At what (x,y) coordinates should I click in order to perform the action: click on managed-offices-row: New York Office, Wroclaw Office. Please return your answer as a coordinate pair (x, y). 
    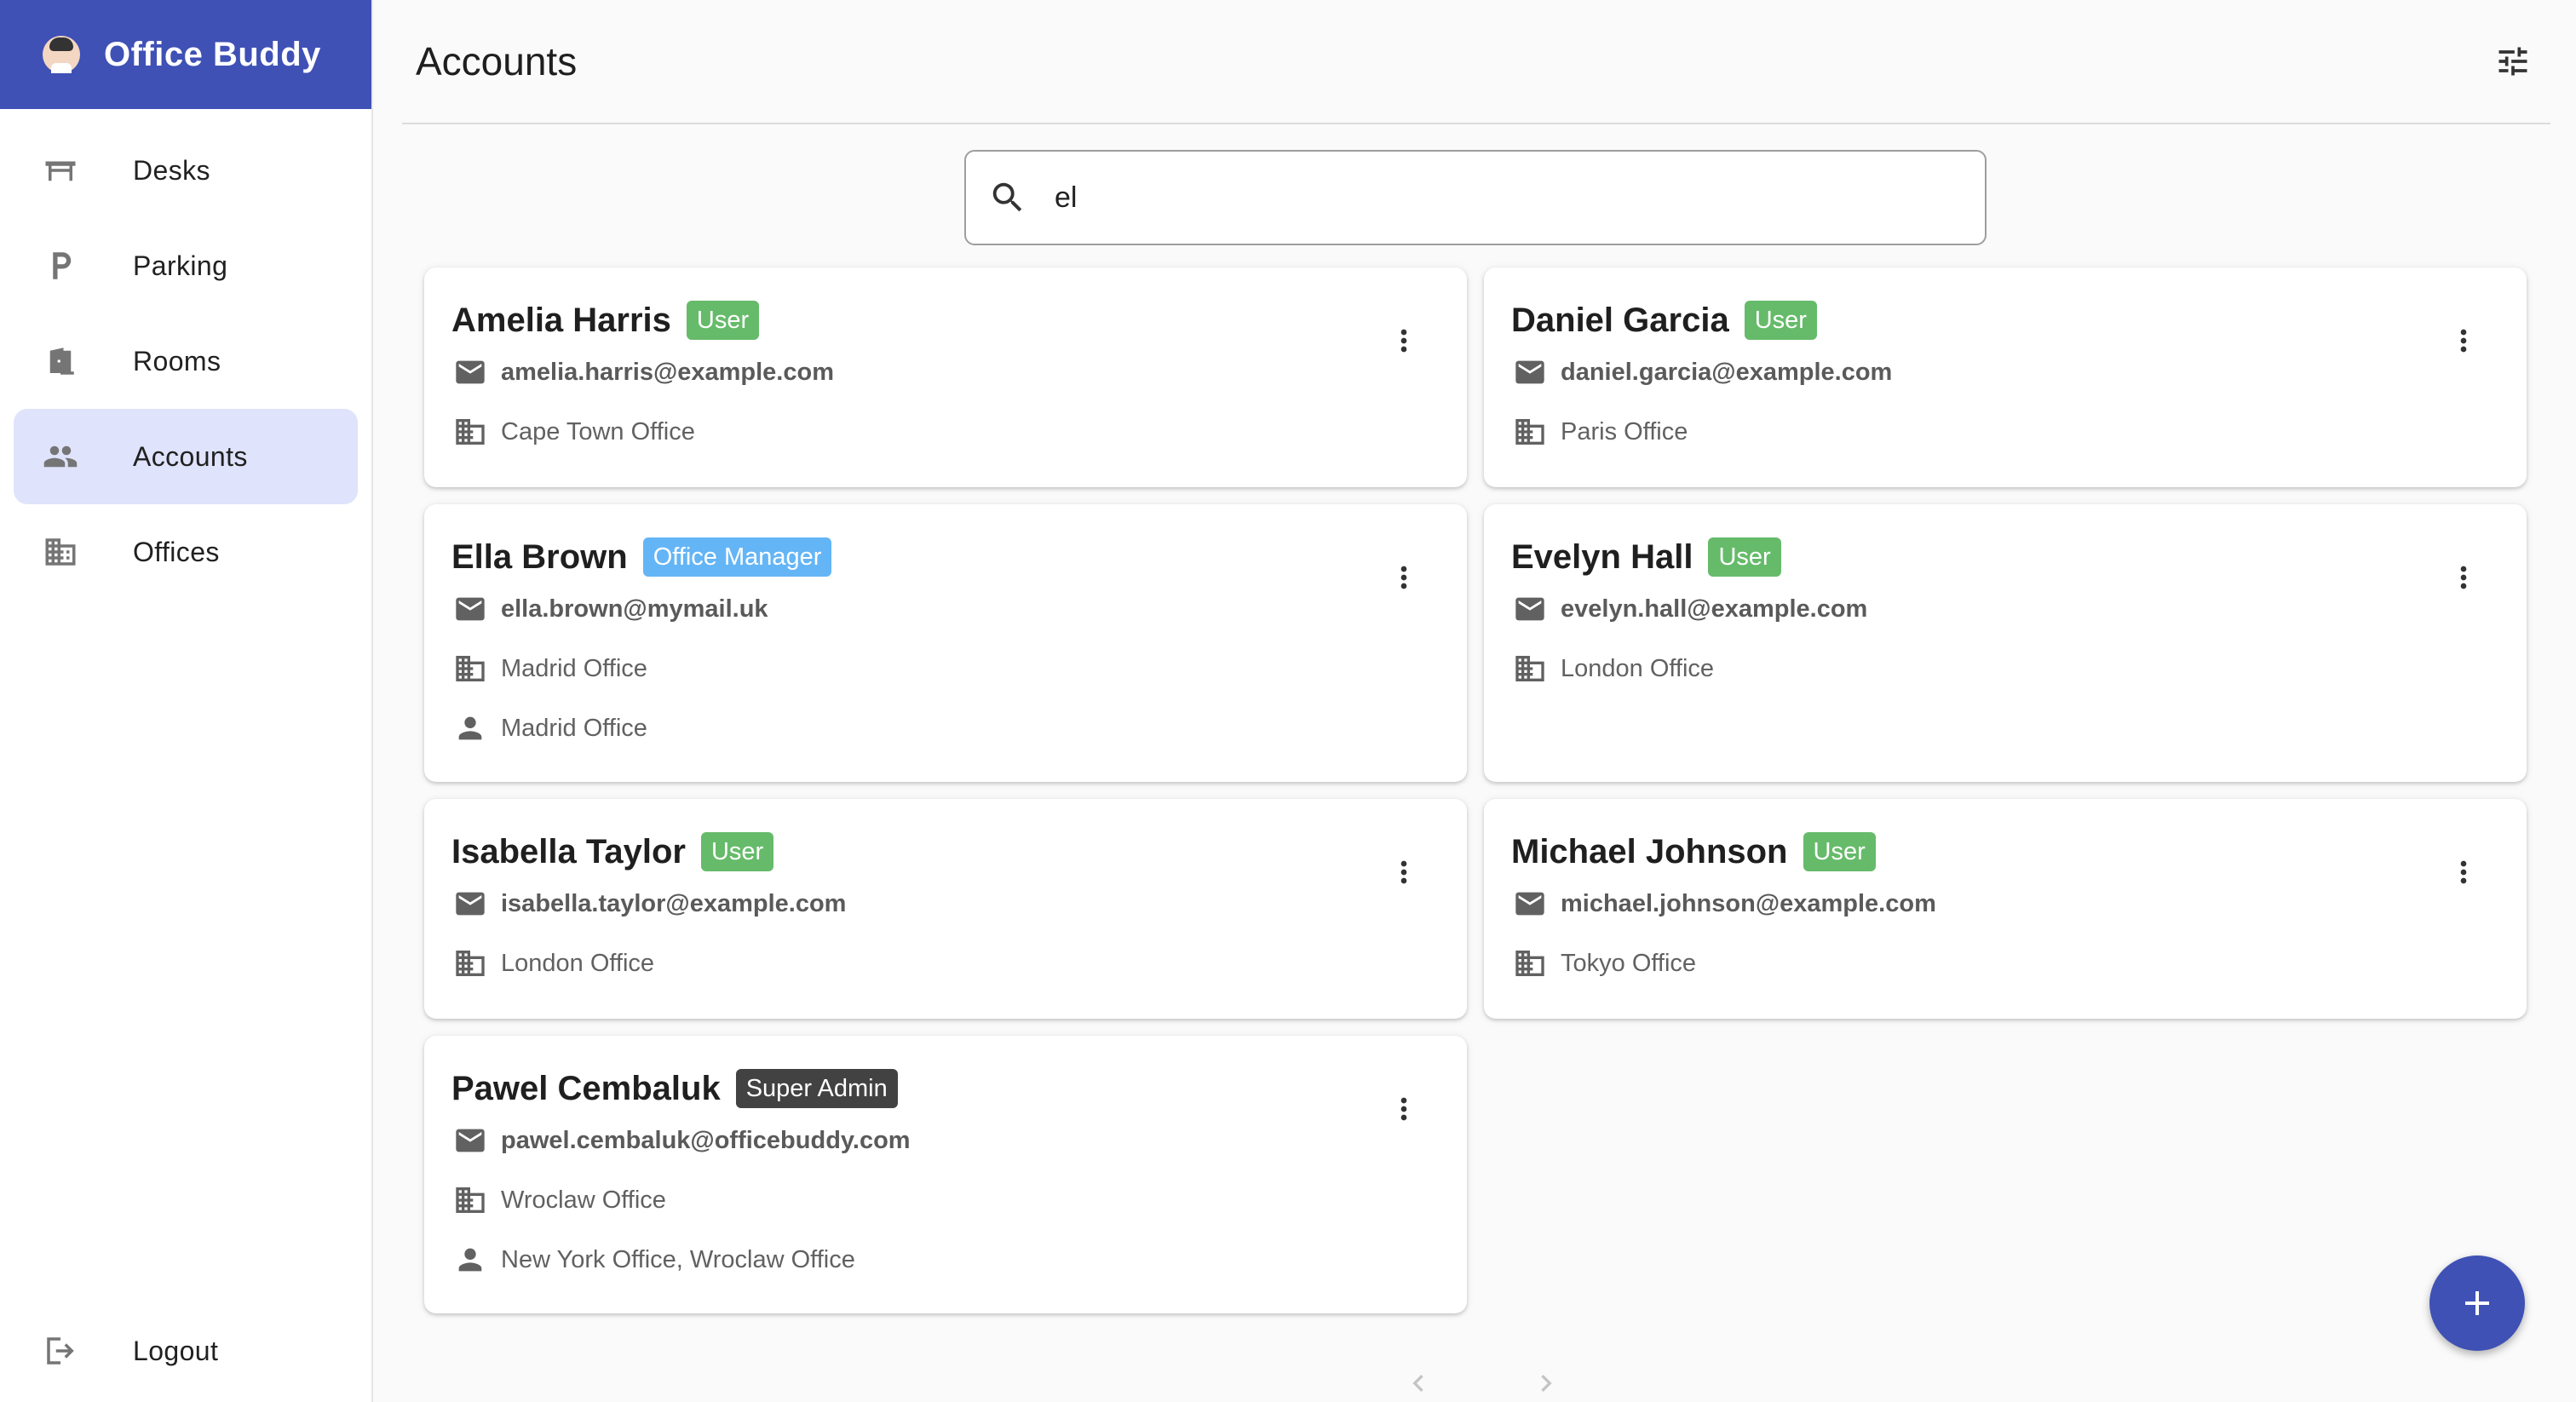
    Looking at the image, I should click on (946, 1260).